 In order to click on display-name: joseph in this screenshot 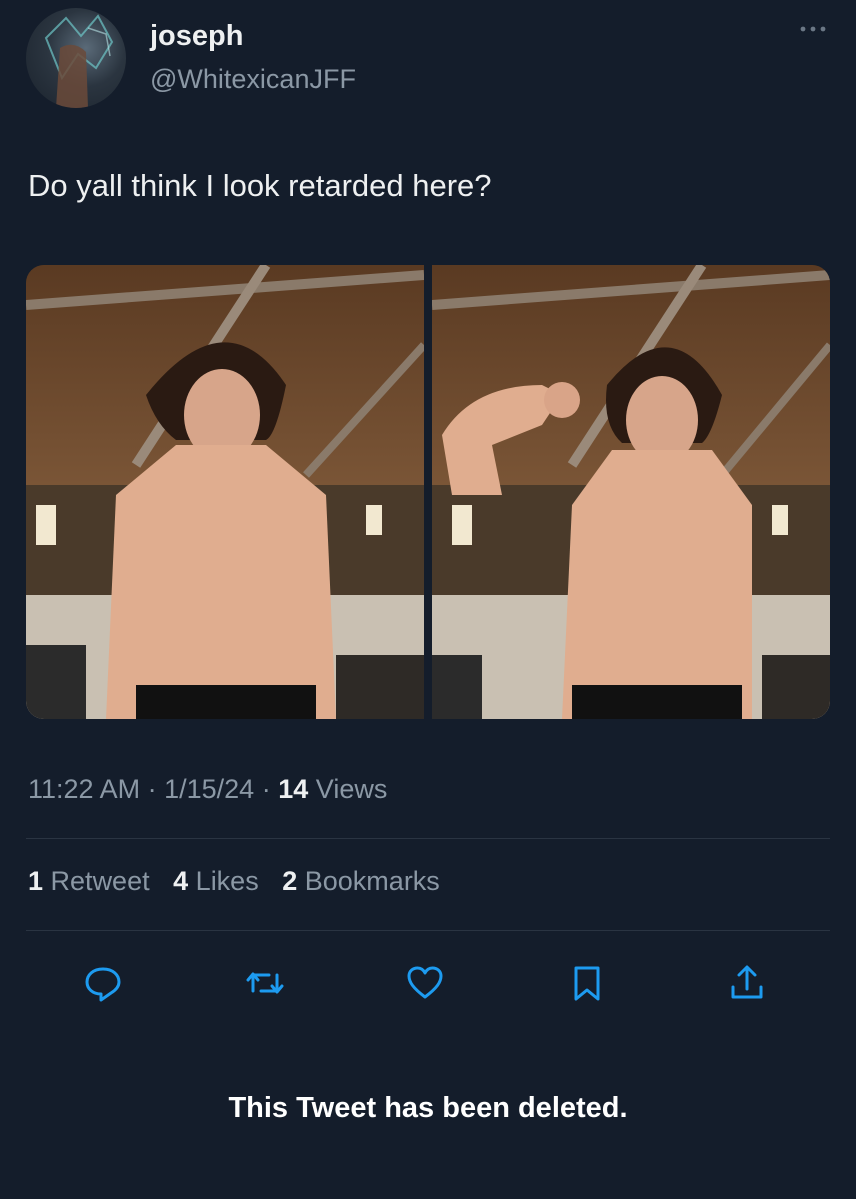, I will do `click(196, 36)`.